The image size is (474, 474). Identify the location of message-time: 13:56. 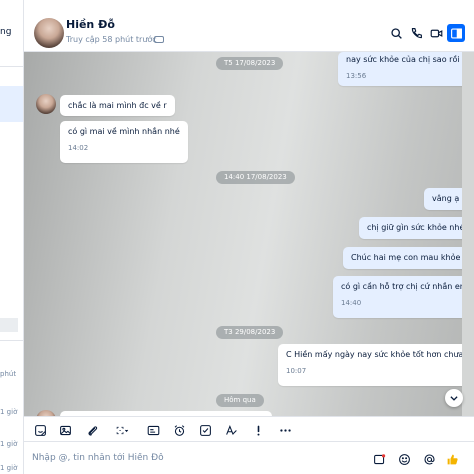
(356, 76).